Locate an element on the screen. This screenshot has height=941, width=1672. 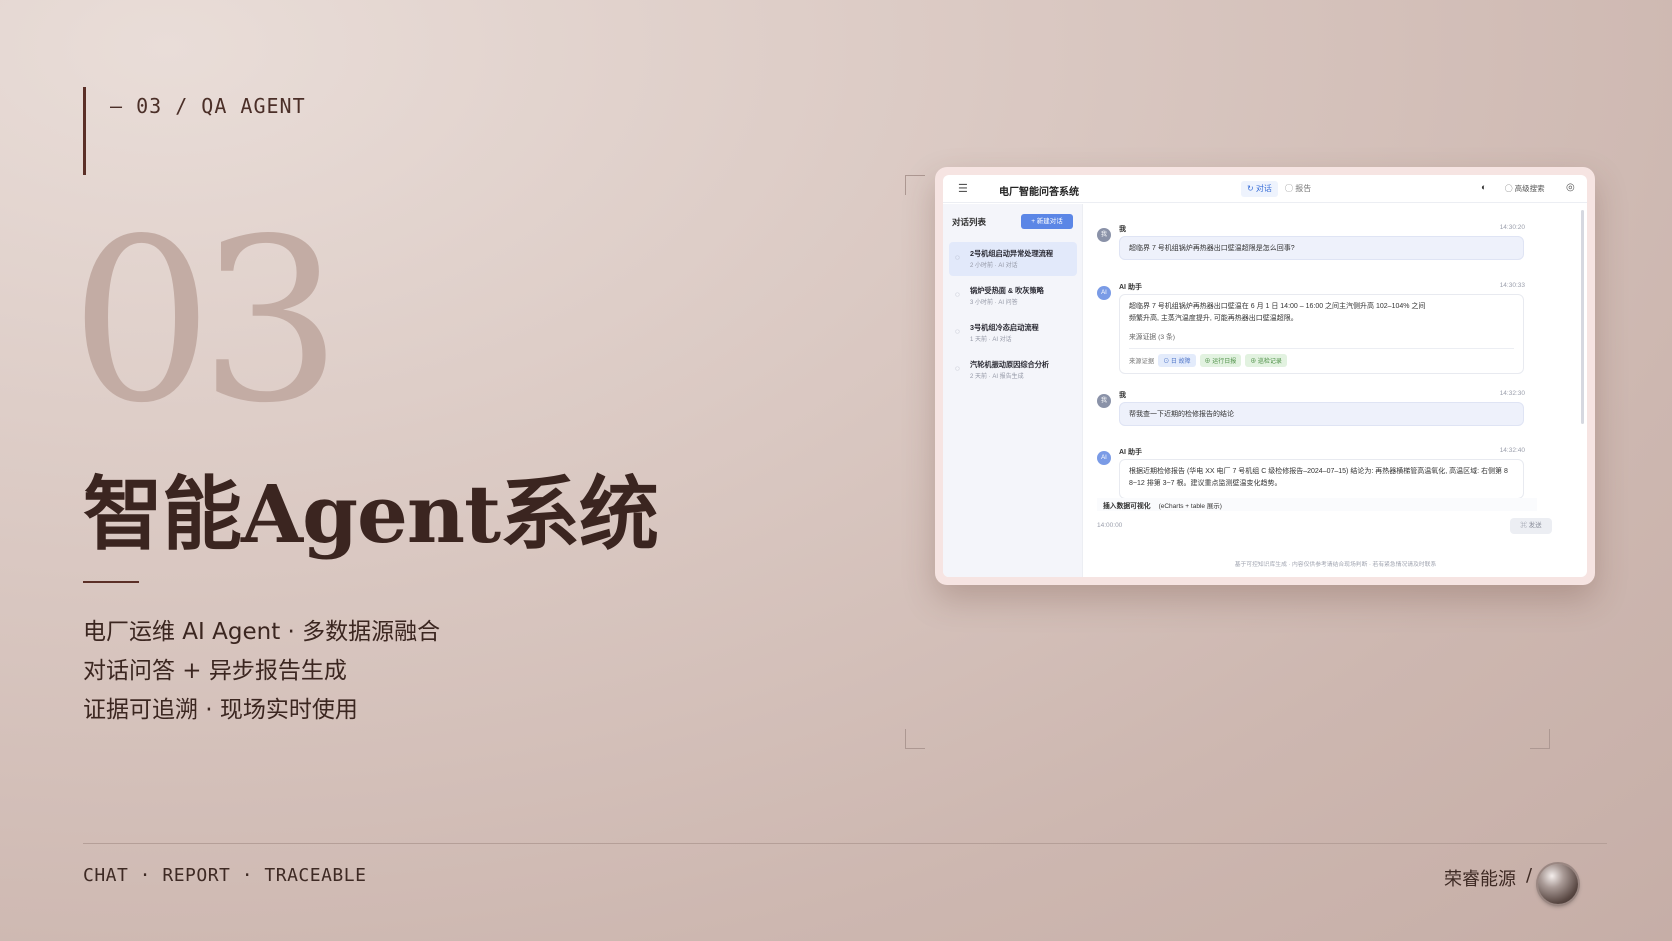
subtitle-line: 证据可追溯 · 现场实时使用 is located at coordinates (220, 710).